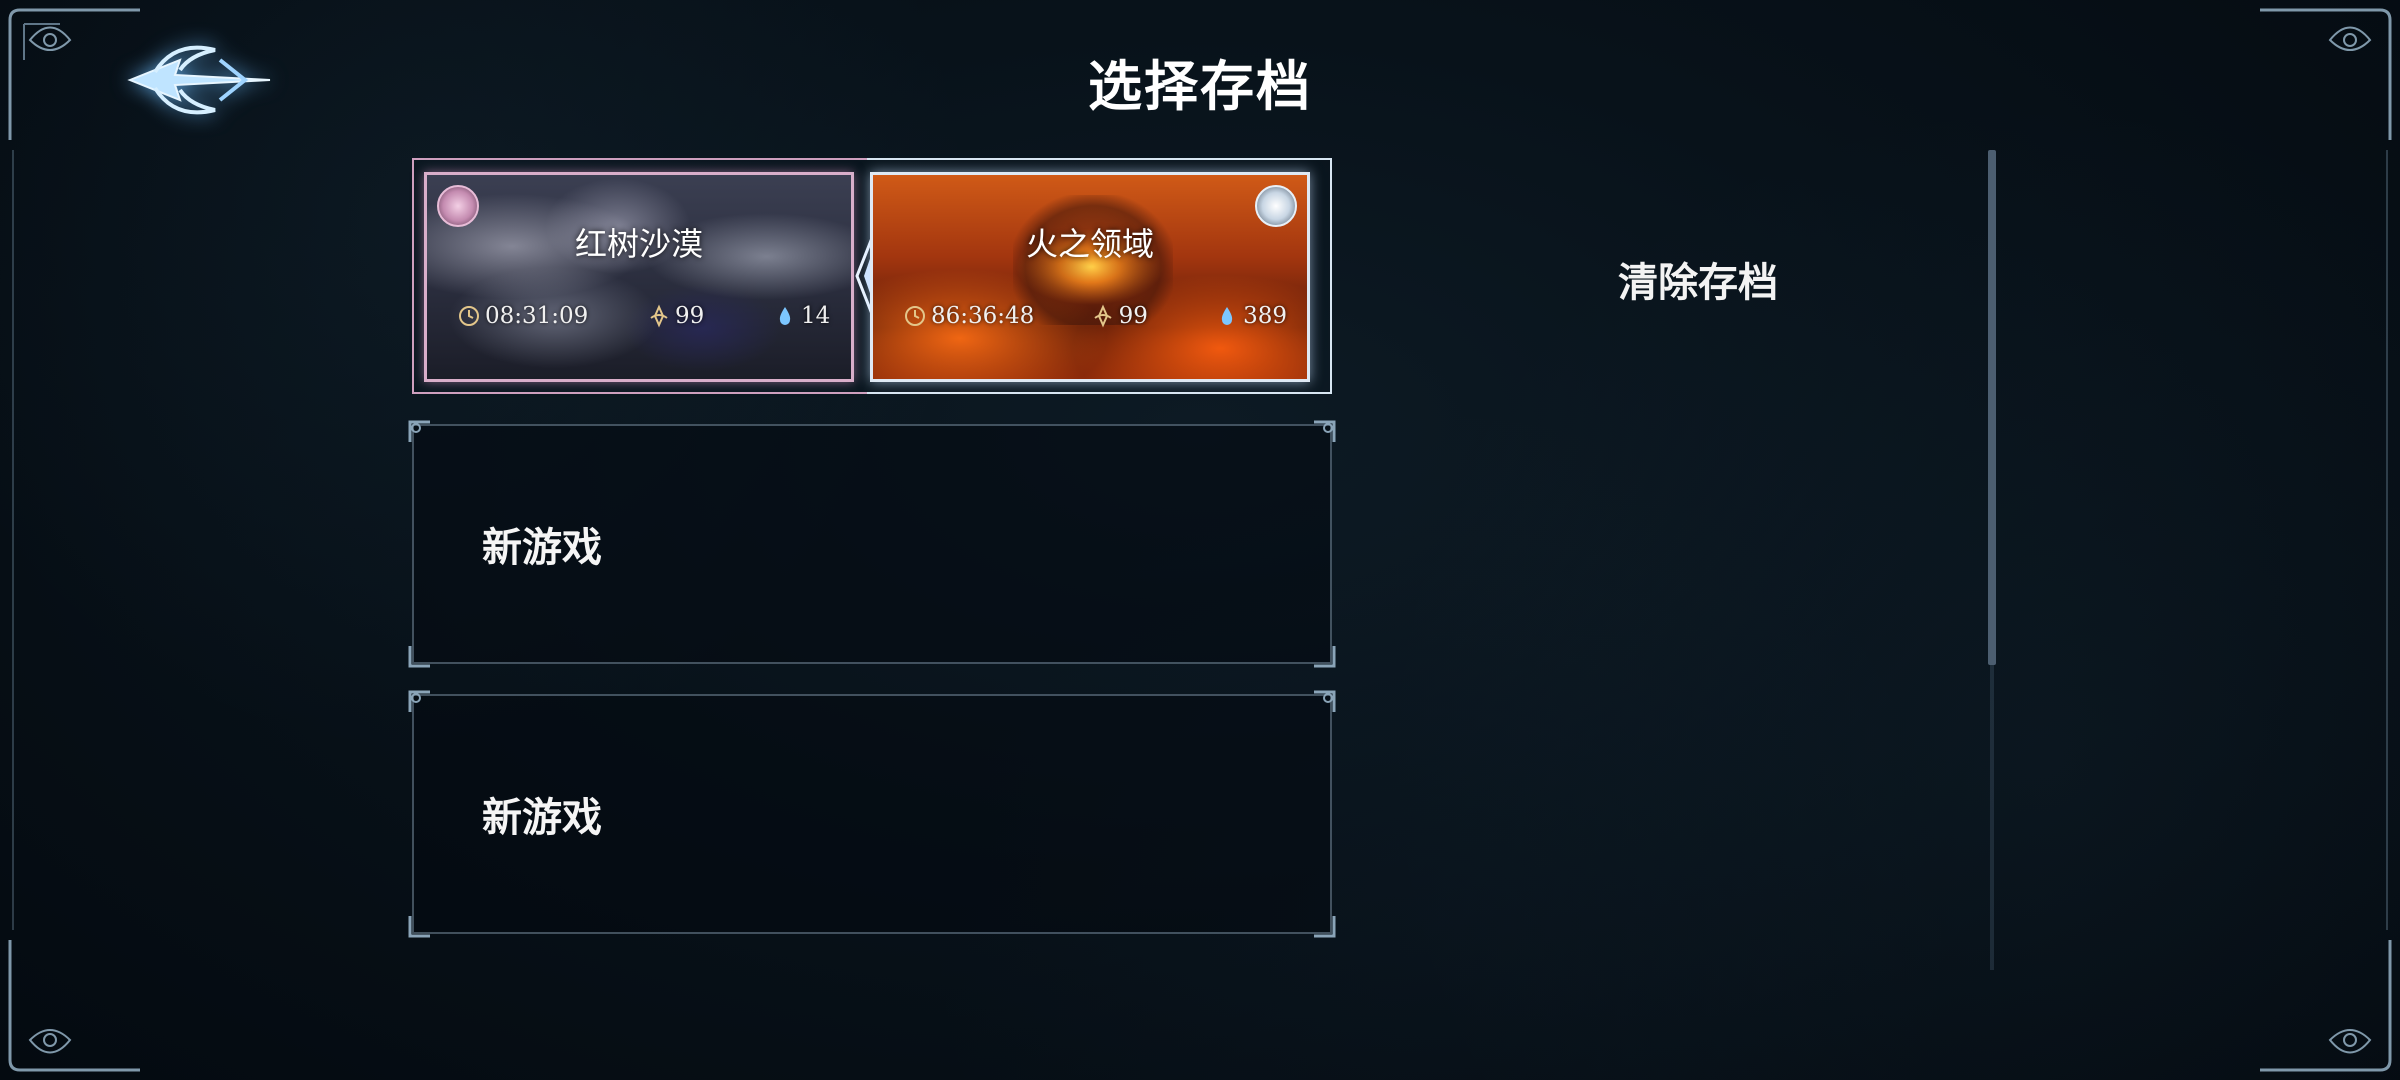  I want to click on gem-count: 389, so click(1265, 316).